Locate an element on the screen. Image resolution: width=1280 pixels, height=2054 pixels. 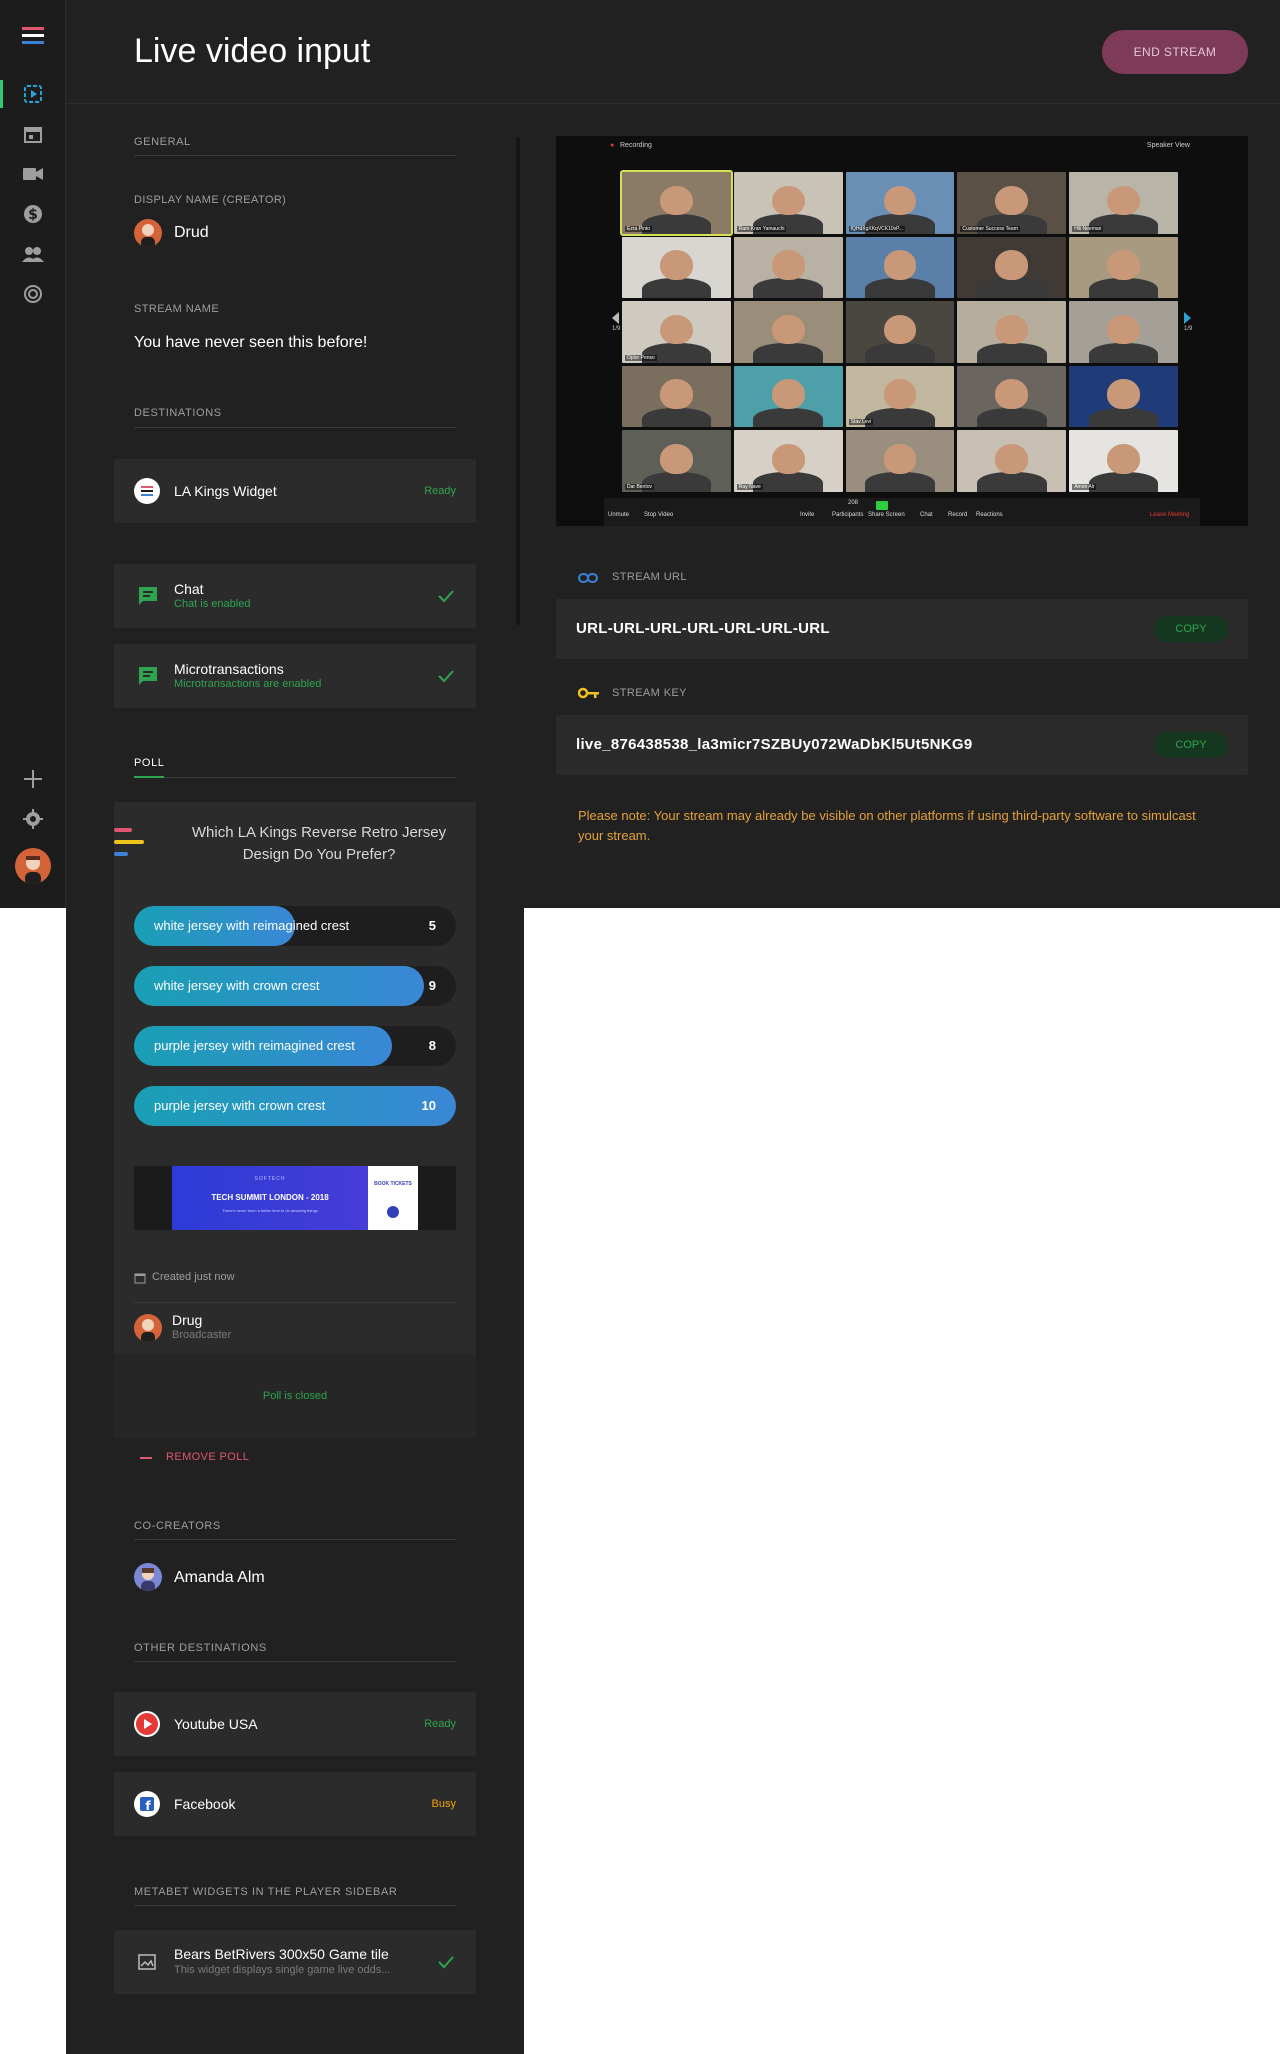
tab-poll: POLL is located at coordinates (149, 763).